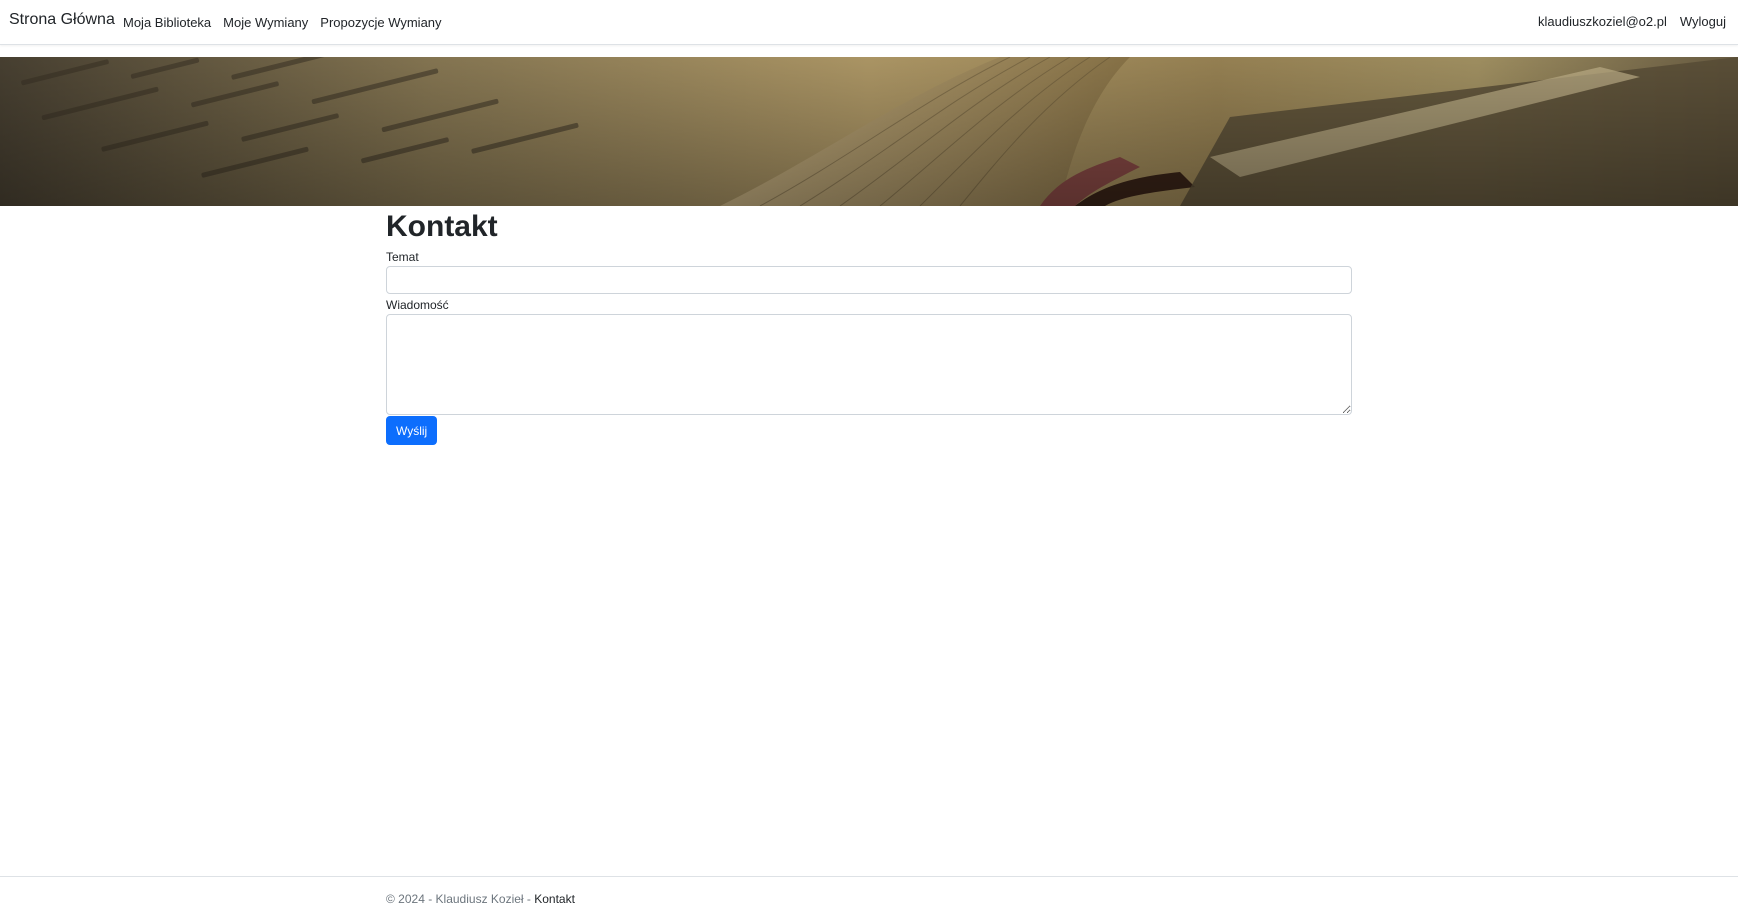  I want to click on footer-text: © 2024 - Klaudiusz Kozieł - Kontakt, so click(480, 899).